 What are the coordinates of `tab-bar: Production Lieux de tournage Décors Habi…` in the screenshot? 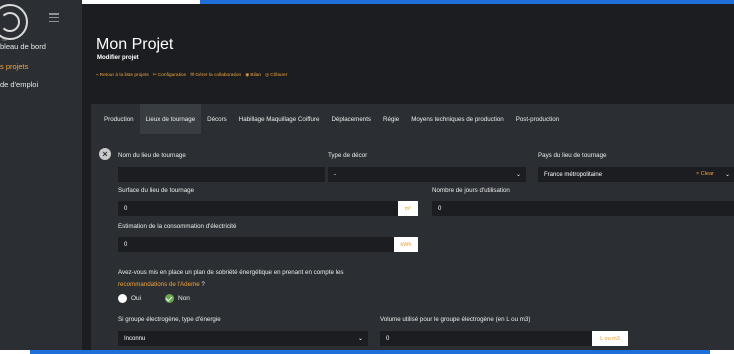 It's located at (412, 119).